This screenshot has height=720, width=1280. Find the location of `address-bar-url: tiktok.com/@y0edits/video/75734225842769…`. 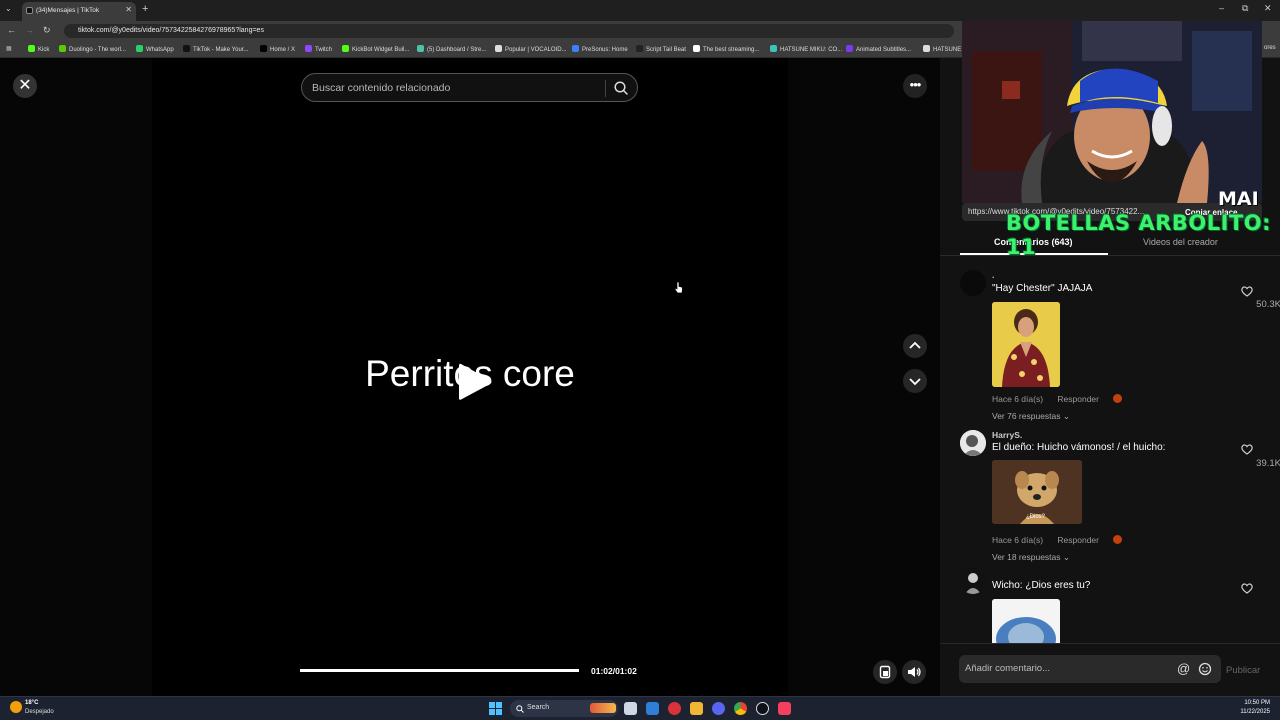

address-bar-url: tiktok.com/@y0edits/video/75734225842769… is located at coordinates (509, 31).